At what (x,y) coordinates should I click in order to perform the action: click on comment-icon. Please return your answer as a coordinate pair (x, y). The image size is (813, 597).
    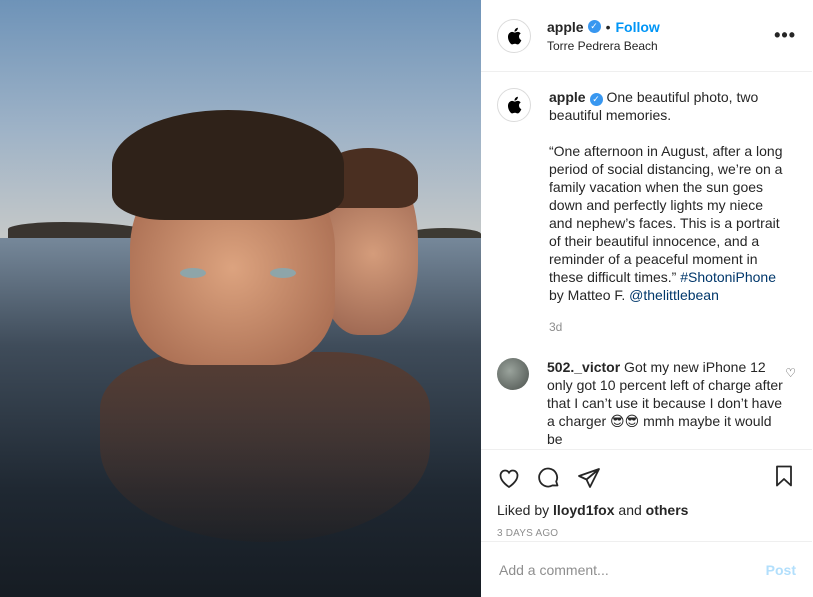
    Looking at the image, I should click on (549, 478).